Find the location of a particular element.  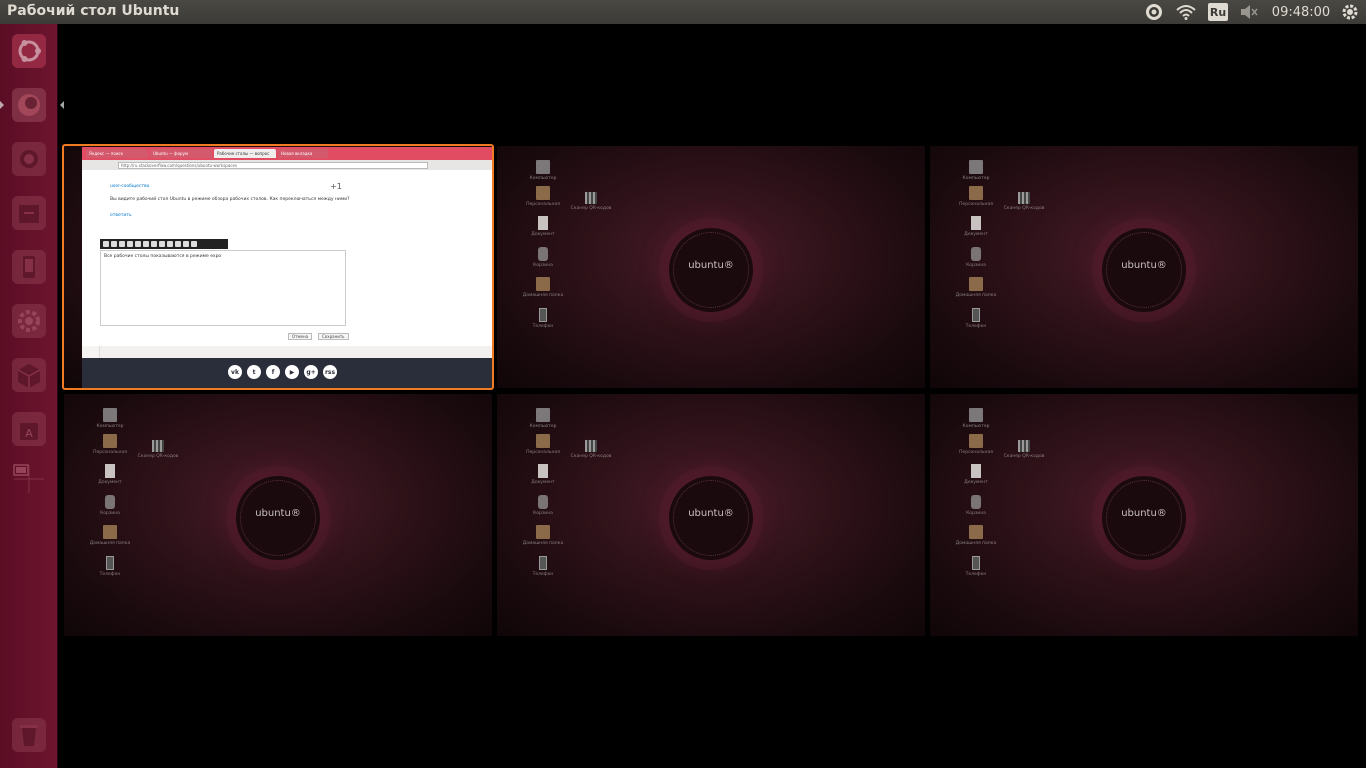

cancel-button: Отмена is located at coordinates (300, 336).